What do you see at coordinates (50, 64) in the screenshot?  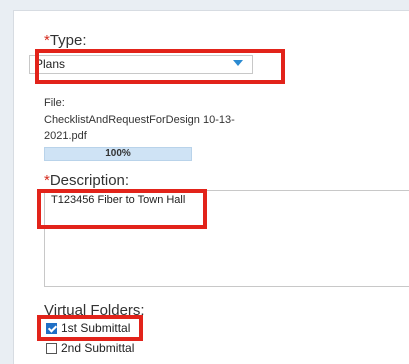 I see `type-select-value: Plans` at bounding box center [50, 64].